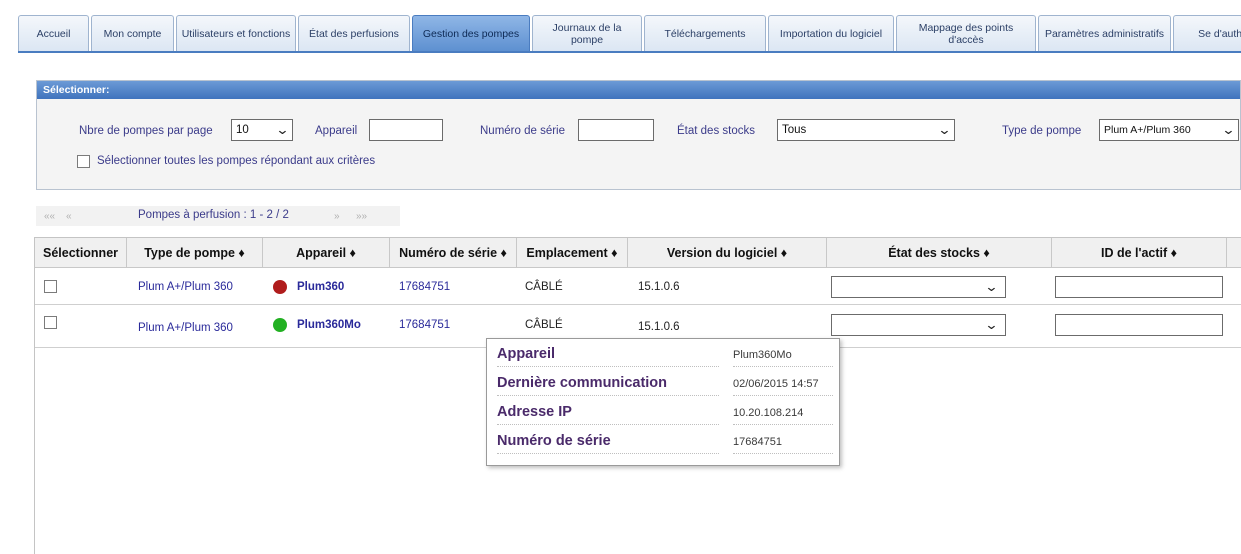 Image resolution: width=1241 pixels, height=554 pixels. Describe the element at coordinates (53, 33) in the screenshot. I see `tab-accueil: Accueil` at that location.